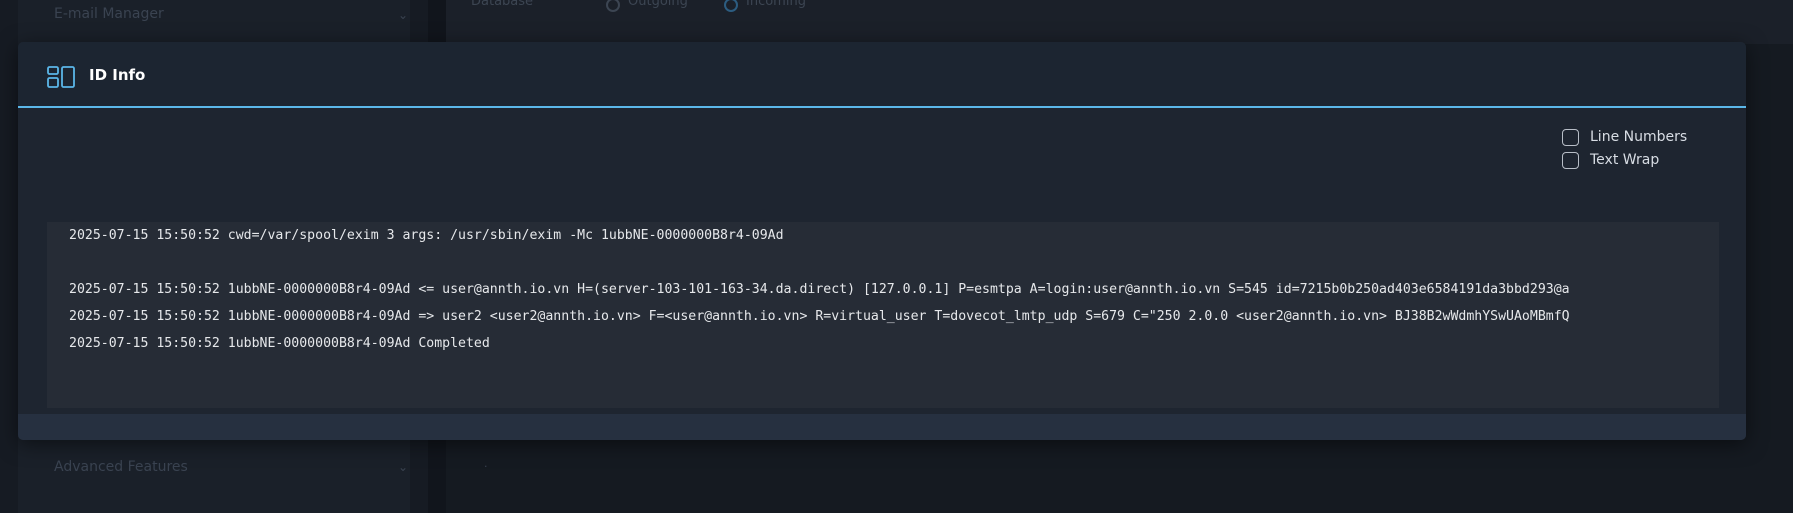  I want to click on sidebar-item-email-manager: E-mail Manager, so click(109, 14).